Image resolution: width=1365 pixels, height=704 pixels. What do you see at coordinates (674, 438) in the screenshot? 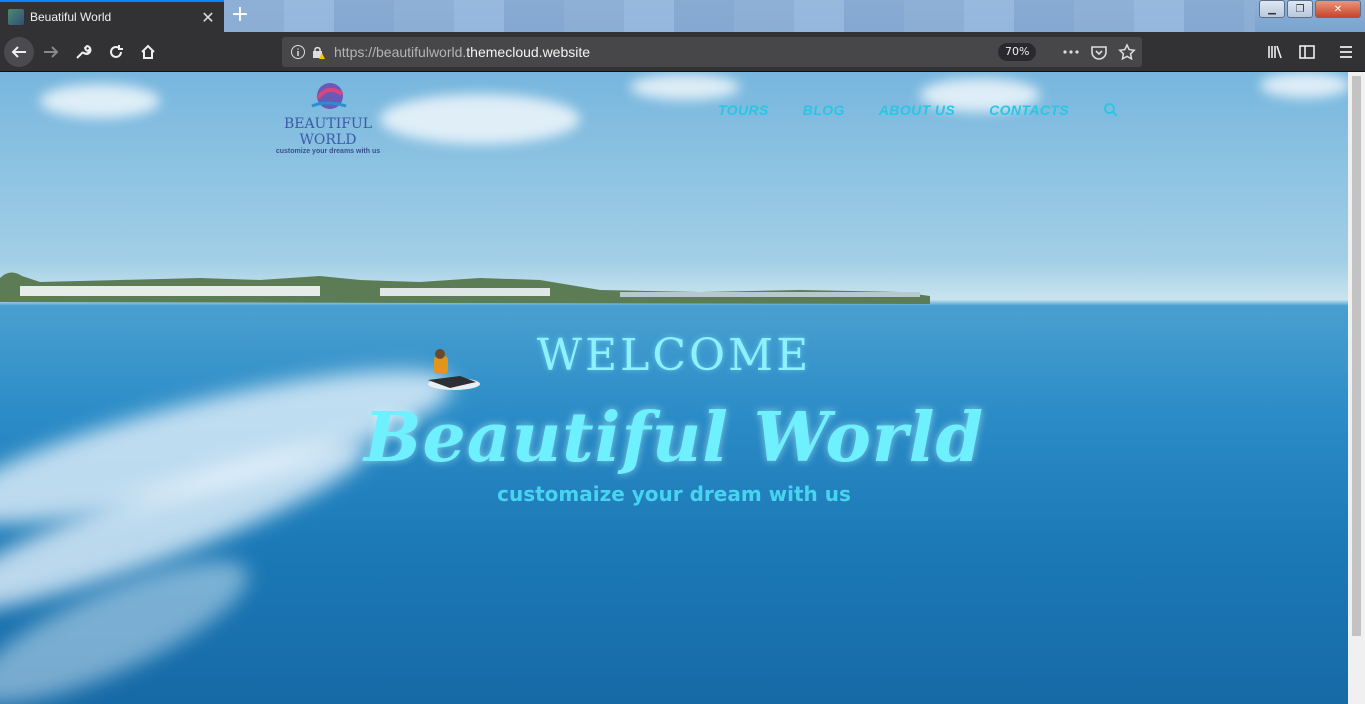
I see `hero-title: Beautiful World` at bounding box center [674, 438].